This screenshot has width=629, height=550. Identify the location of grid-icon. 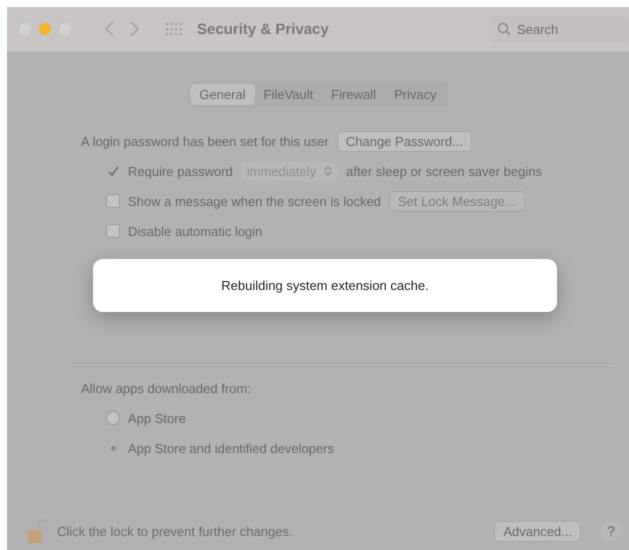
(174, 29).